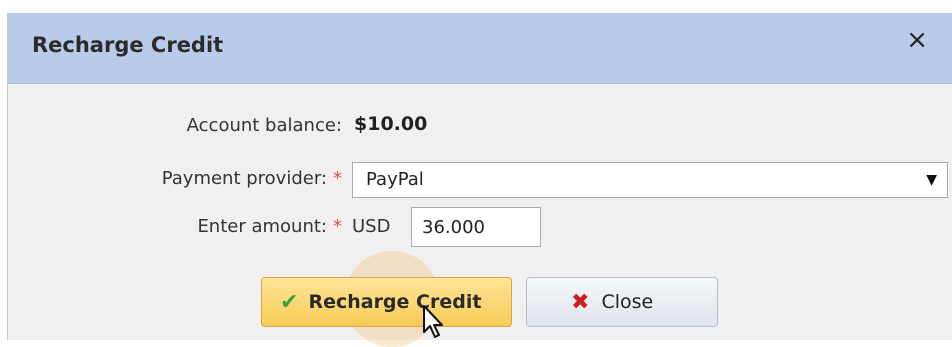 The width and height of the screenshot is (952, 347). What do you see at coordinates (262, 226) in the screenshot?
I see `enter-amount-label-text: Enter amount:` at bounding box center [262, 226].